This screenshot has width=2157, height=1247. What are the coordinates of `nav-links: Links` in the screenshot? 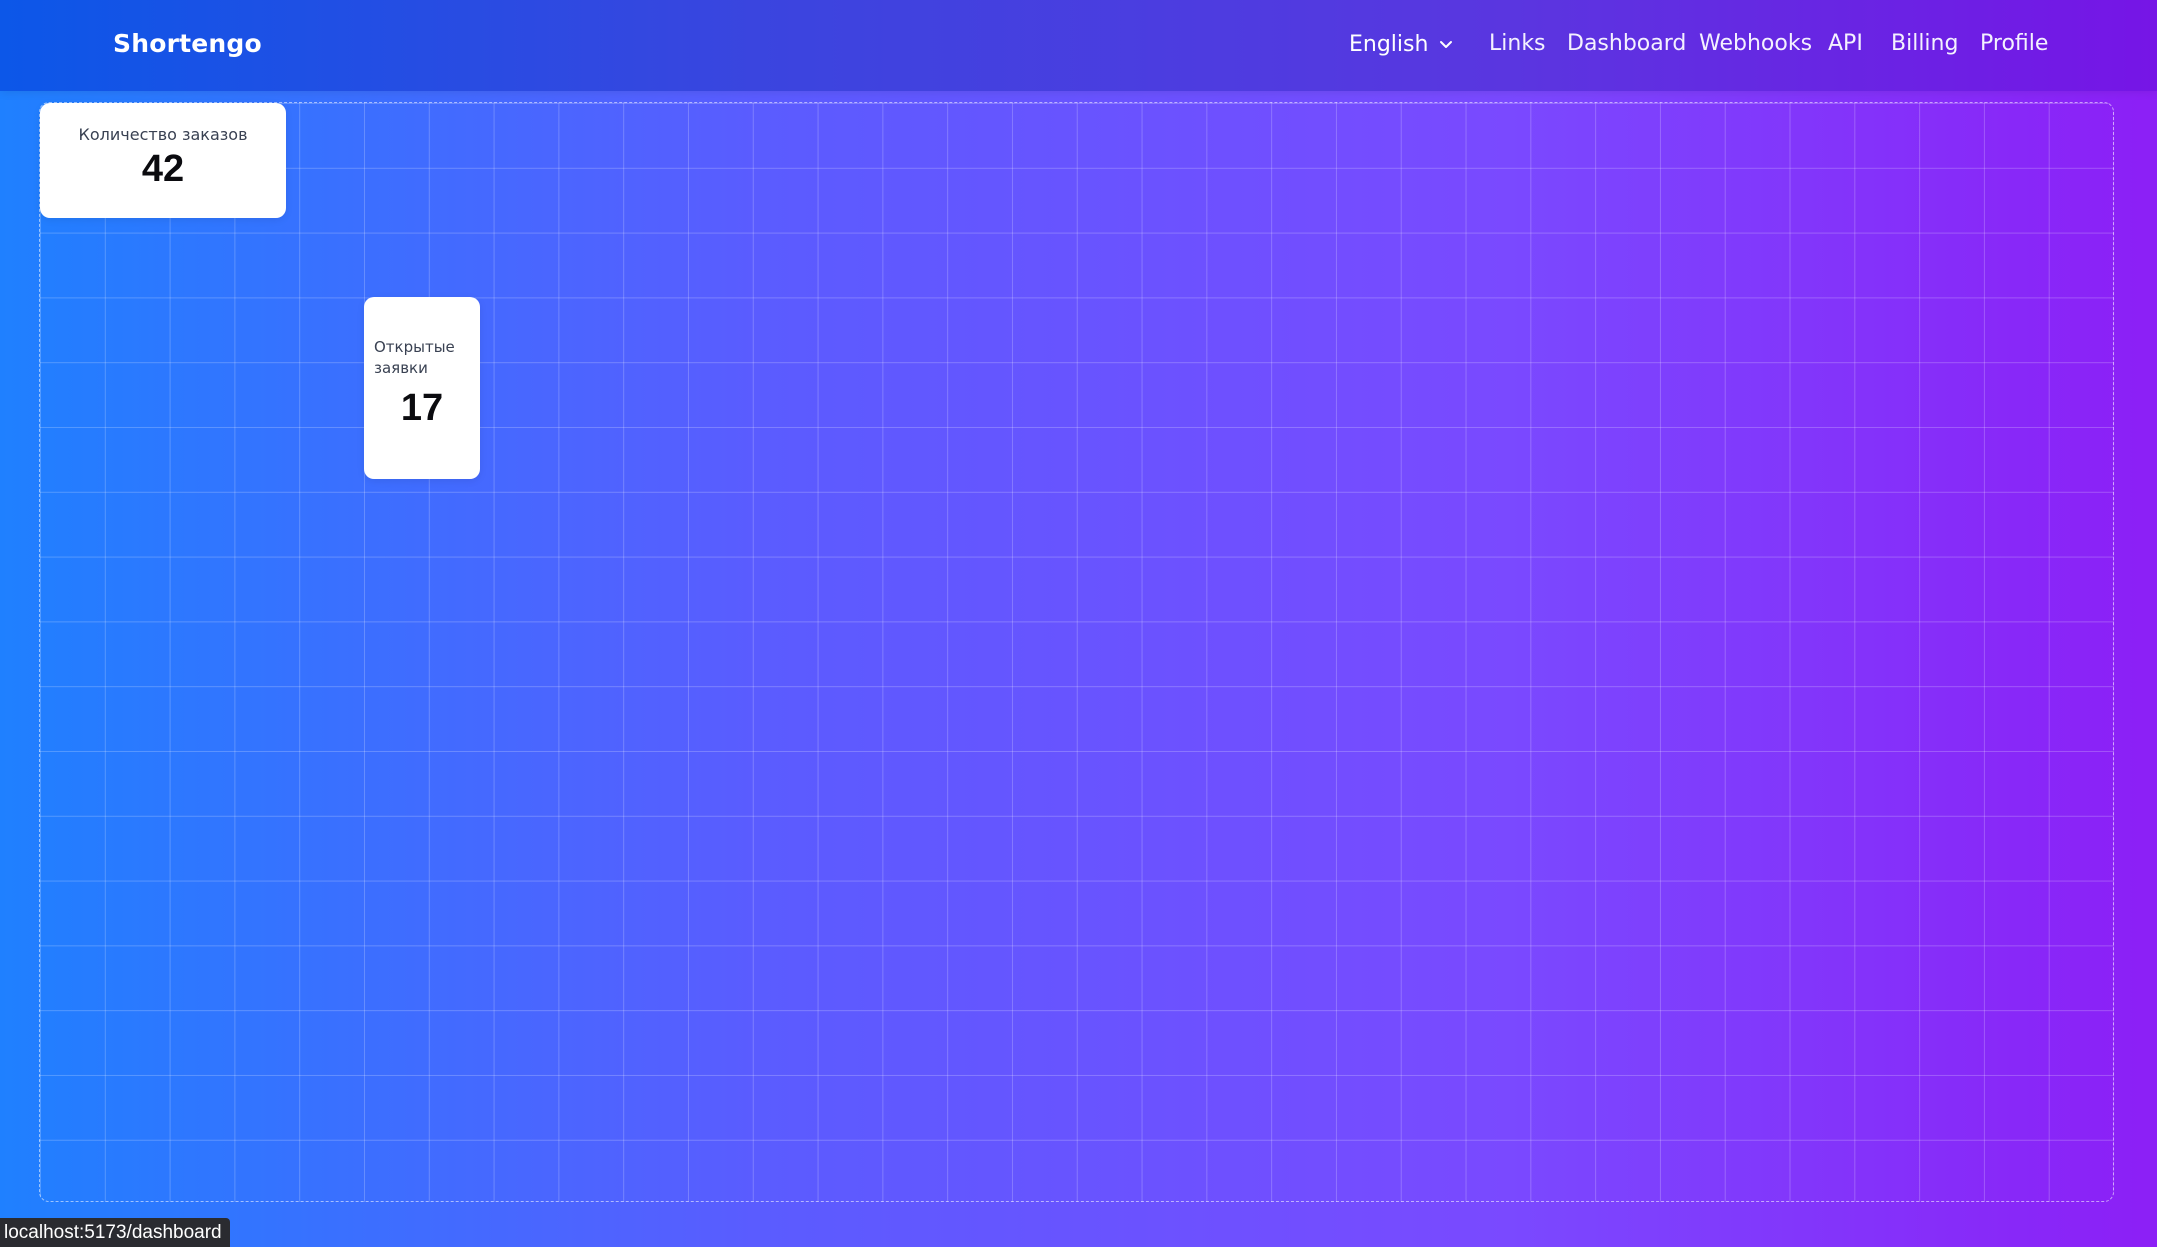 It's located at (1517, 44).